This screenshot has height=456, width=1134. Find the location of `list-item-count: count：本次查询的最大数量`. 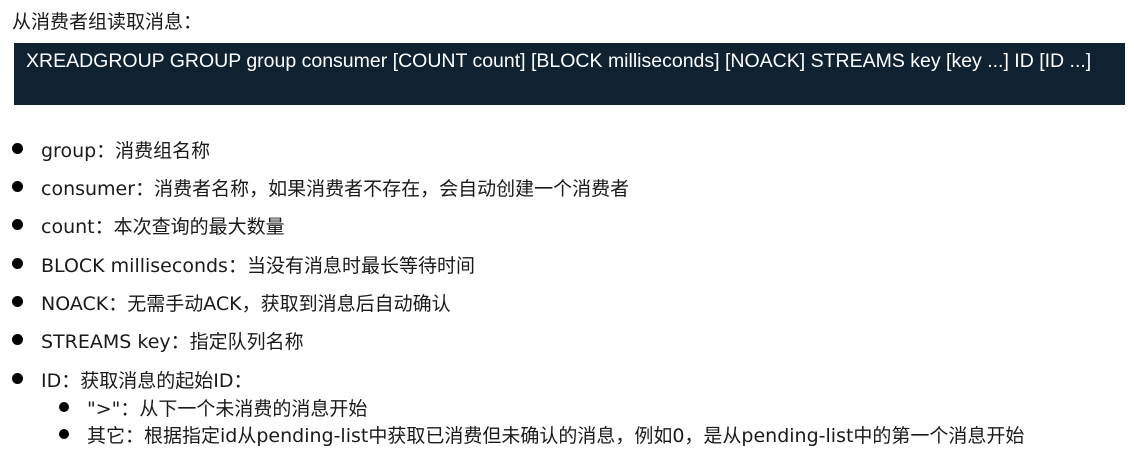

list-item-count: count：本次查询的最大数量 is located at coordinates (148, 226).